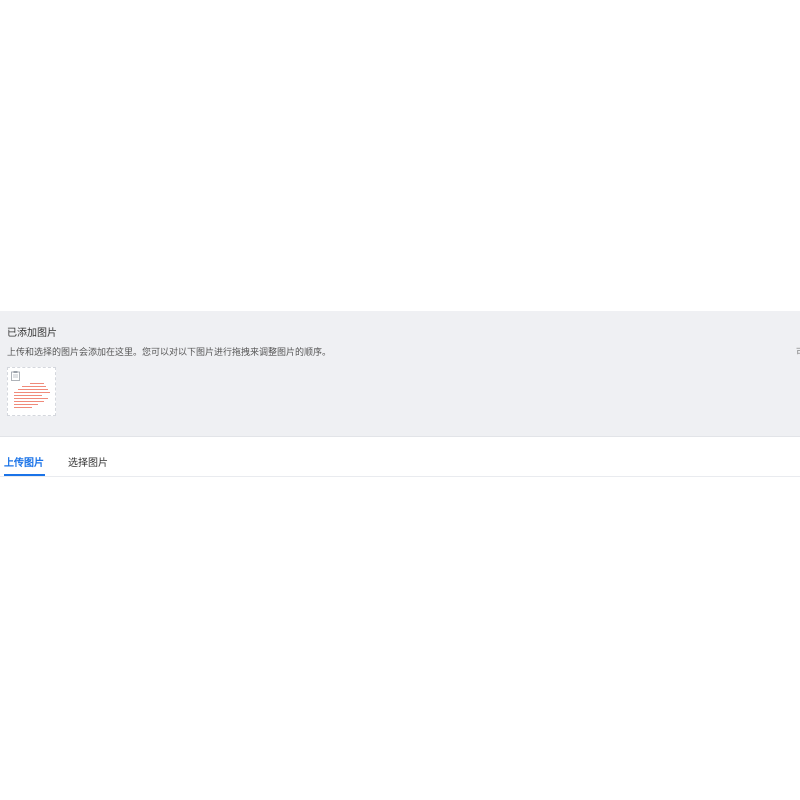  I want to click on added-images-title: 已添加图片, so click(32, 333).